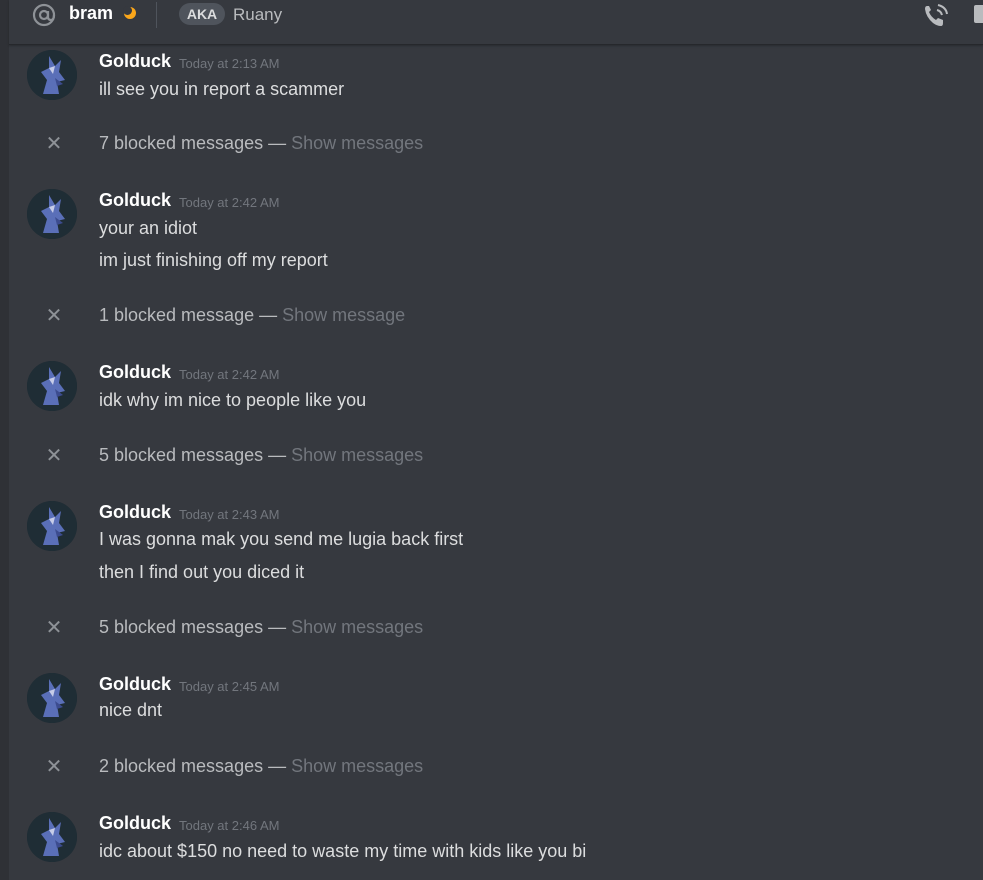  What do you see at coordinates (91, 13) in the screenshot?
I see `dm-username: bram` at bounding box center [91, 13].